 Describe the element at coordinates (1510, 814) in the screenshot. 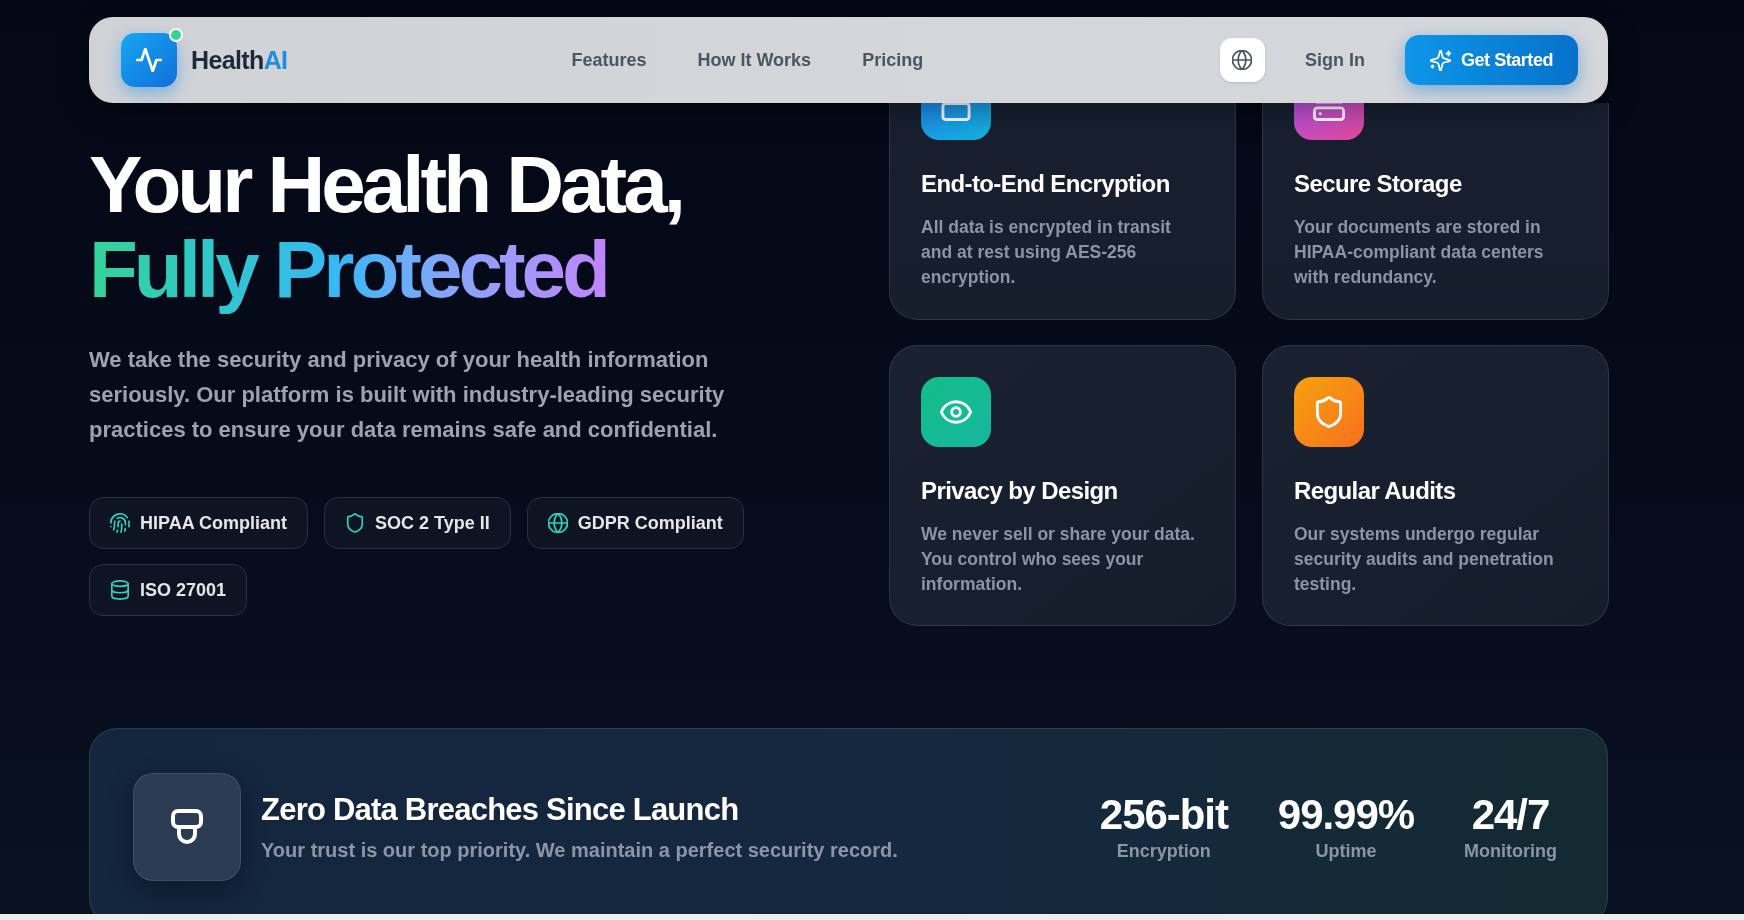

I see `stat-value: 24/7` at that location.